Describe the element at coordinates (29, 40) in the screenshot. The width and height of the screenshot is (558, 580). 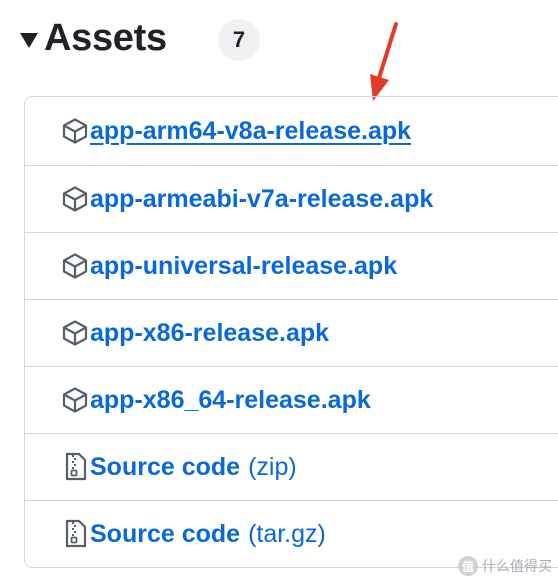
I see `caret-down-icon` at that location.